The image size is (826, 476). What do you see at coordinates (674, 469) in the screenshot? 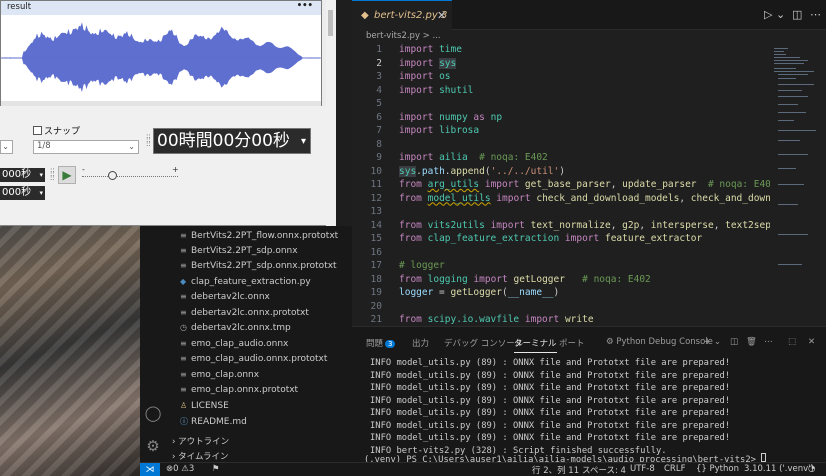
I see `line-ending: CRLF` at bounding box center [674, 469].